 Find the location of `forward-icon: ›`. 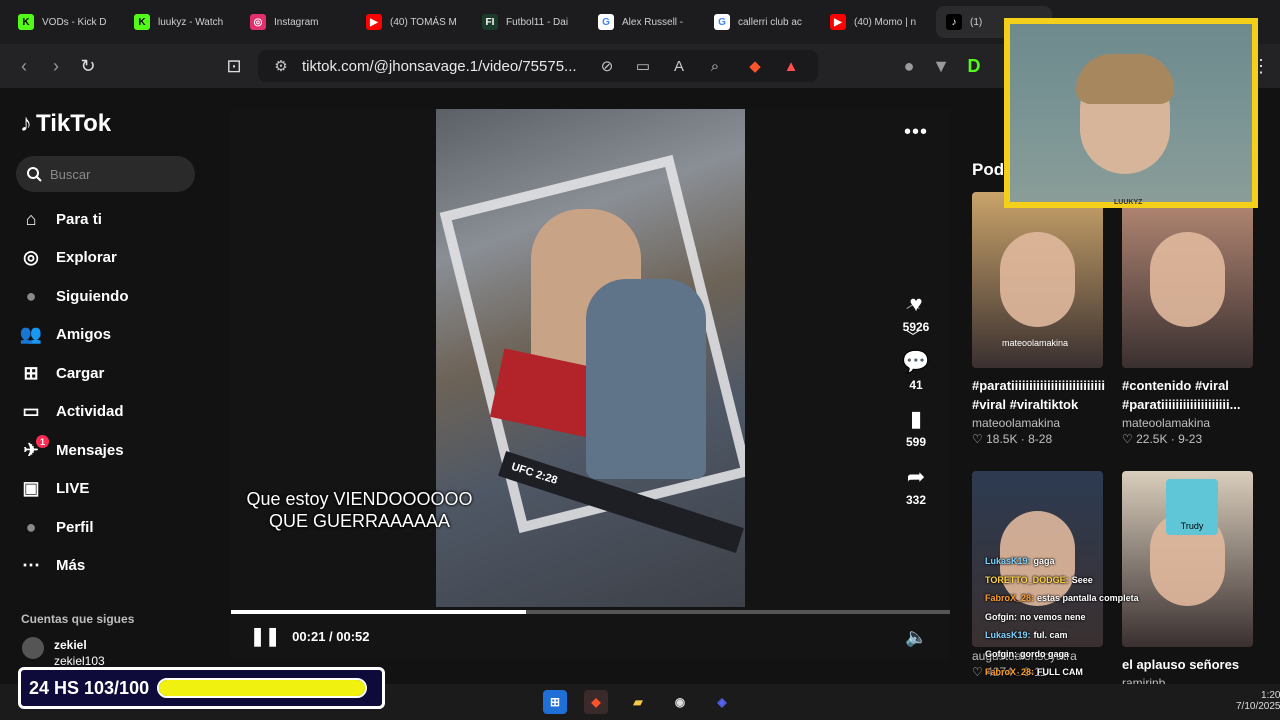

forward-icon: › is located at coordinates (56, 66).